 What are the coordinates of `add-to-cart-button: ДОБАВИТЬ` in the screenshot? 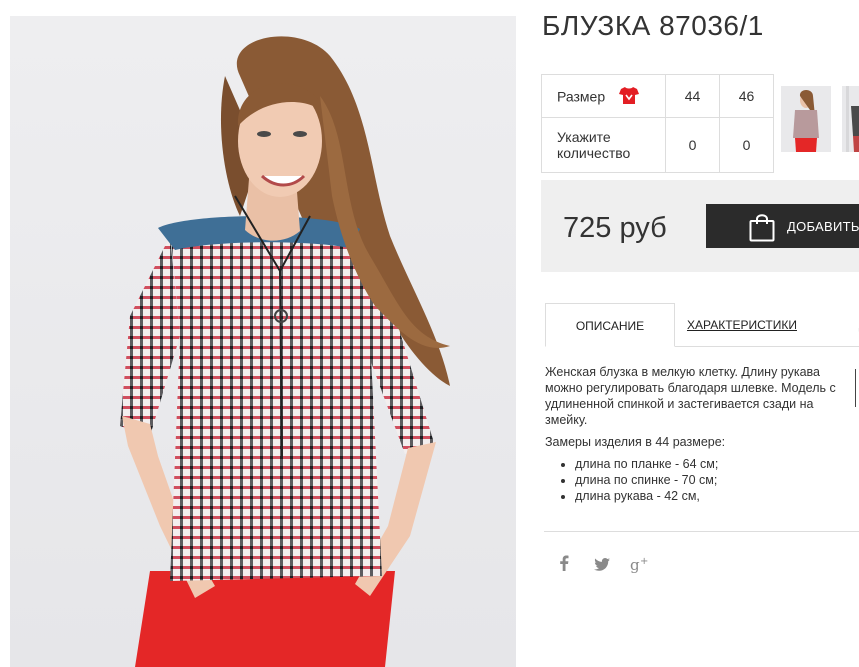 It's located at (782, 226).